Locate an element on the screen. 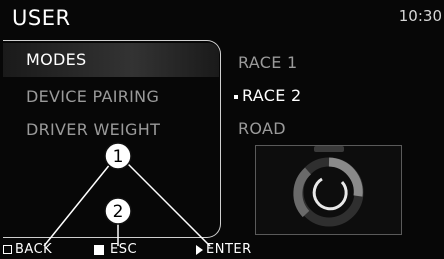  page-title: USER is located at coordinates (41, 18).